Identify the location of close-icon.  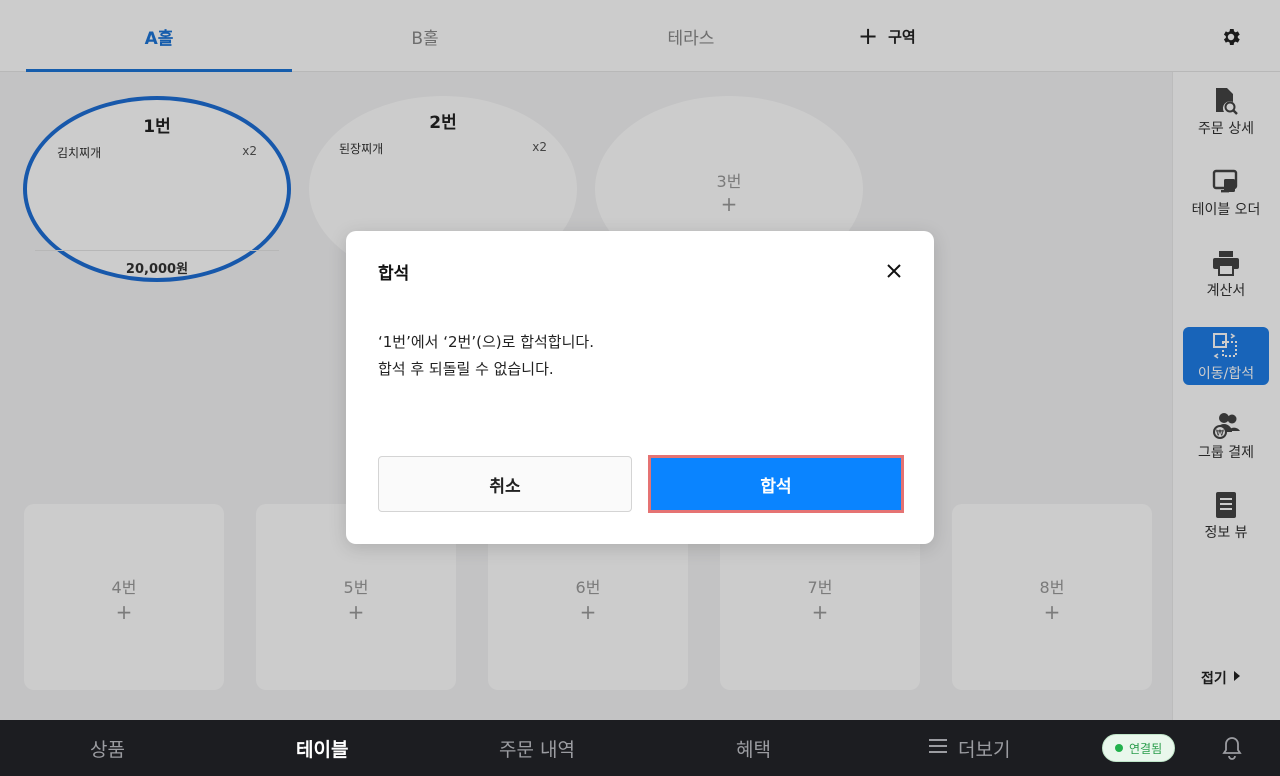
(894, 271).